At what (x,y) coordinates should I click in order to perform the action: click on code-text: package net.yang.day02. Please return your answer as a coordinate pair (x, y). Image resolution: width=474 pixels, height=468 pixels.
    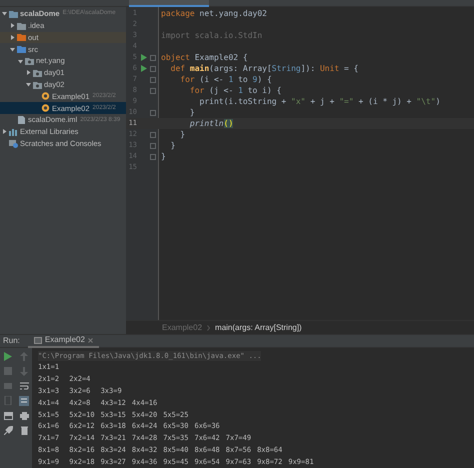
    Looking at the image, I should click on (214, 14).